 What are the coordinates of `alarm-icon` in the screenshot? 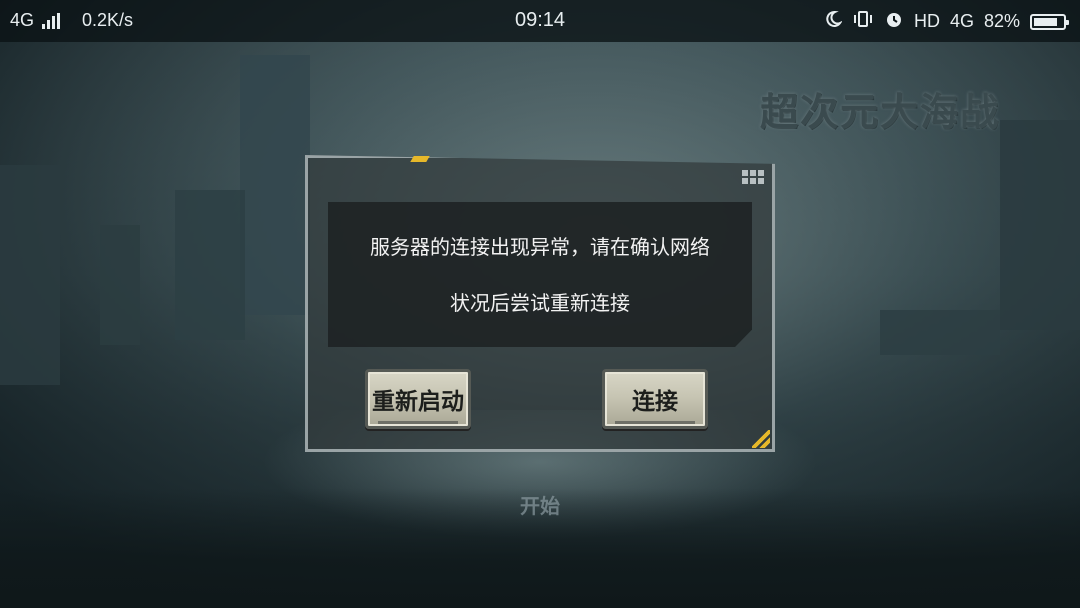 It's located at (894, 21).